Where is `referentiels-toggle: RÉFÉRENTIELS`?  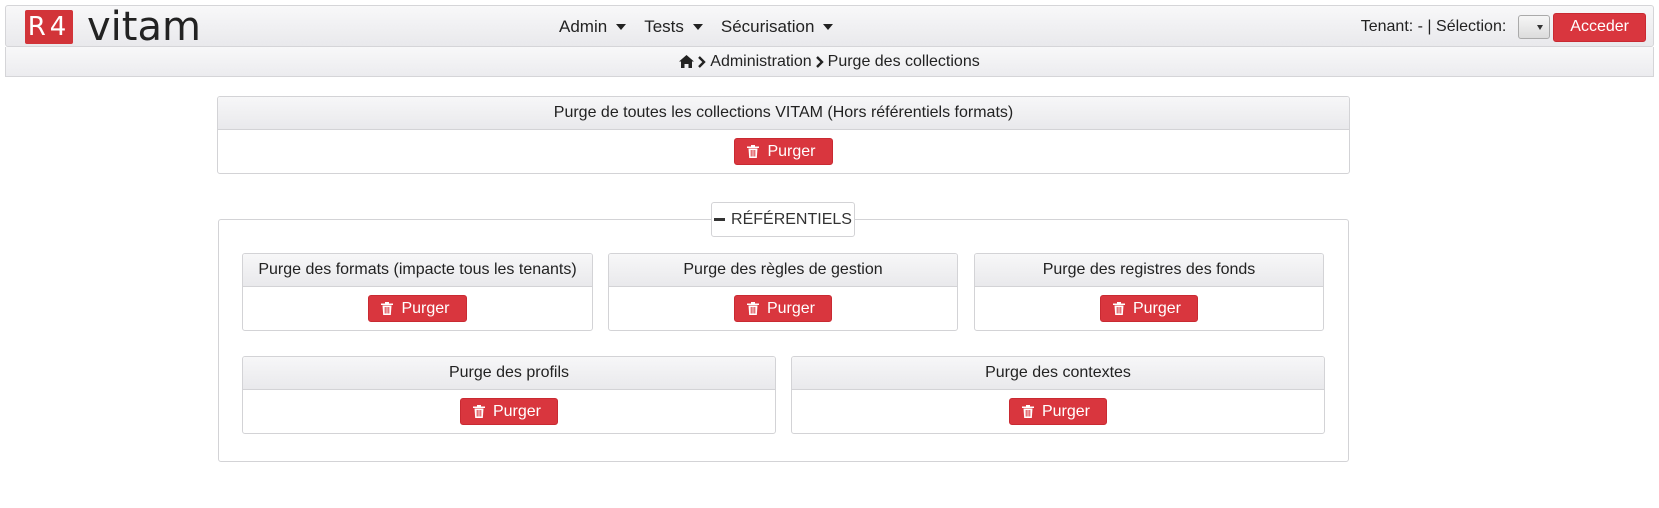
referentiels-toggle: RÉFÉRENTIELS is located at coordinates (783, 219).